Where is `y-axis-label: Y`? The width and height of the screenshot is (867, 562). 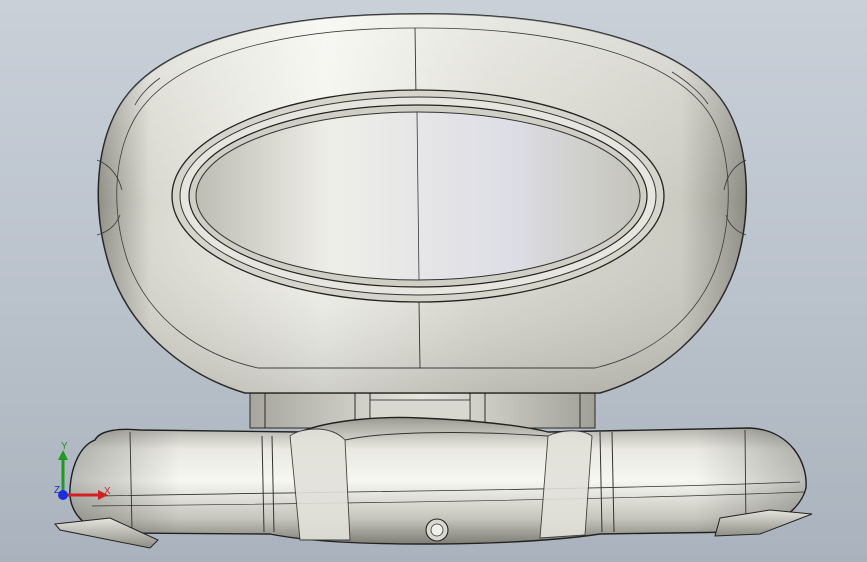
y-axis-label: Y is located at coordinates (64, 446).